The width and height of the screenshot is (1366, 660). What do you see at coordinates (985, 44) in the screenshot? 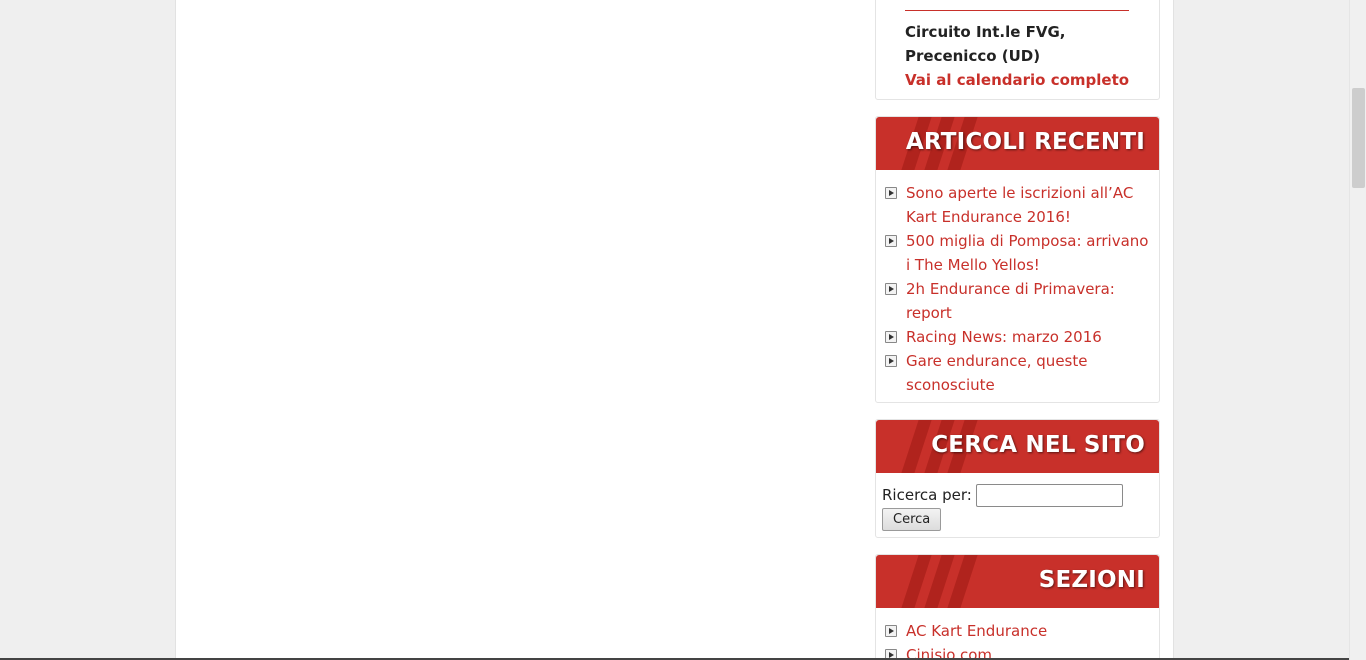
I see `event-location: Circuito Int.le FVG, Precenicco (UD)` at bounding box center [985, 44].